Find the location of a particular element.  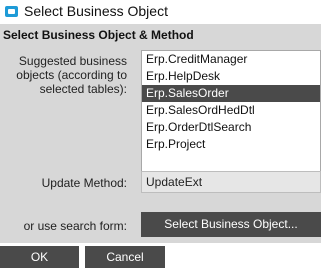

window-title: Select Business Object is located at coordinates (96, 11).